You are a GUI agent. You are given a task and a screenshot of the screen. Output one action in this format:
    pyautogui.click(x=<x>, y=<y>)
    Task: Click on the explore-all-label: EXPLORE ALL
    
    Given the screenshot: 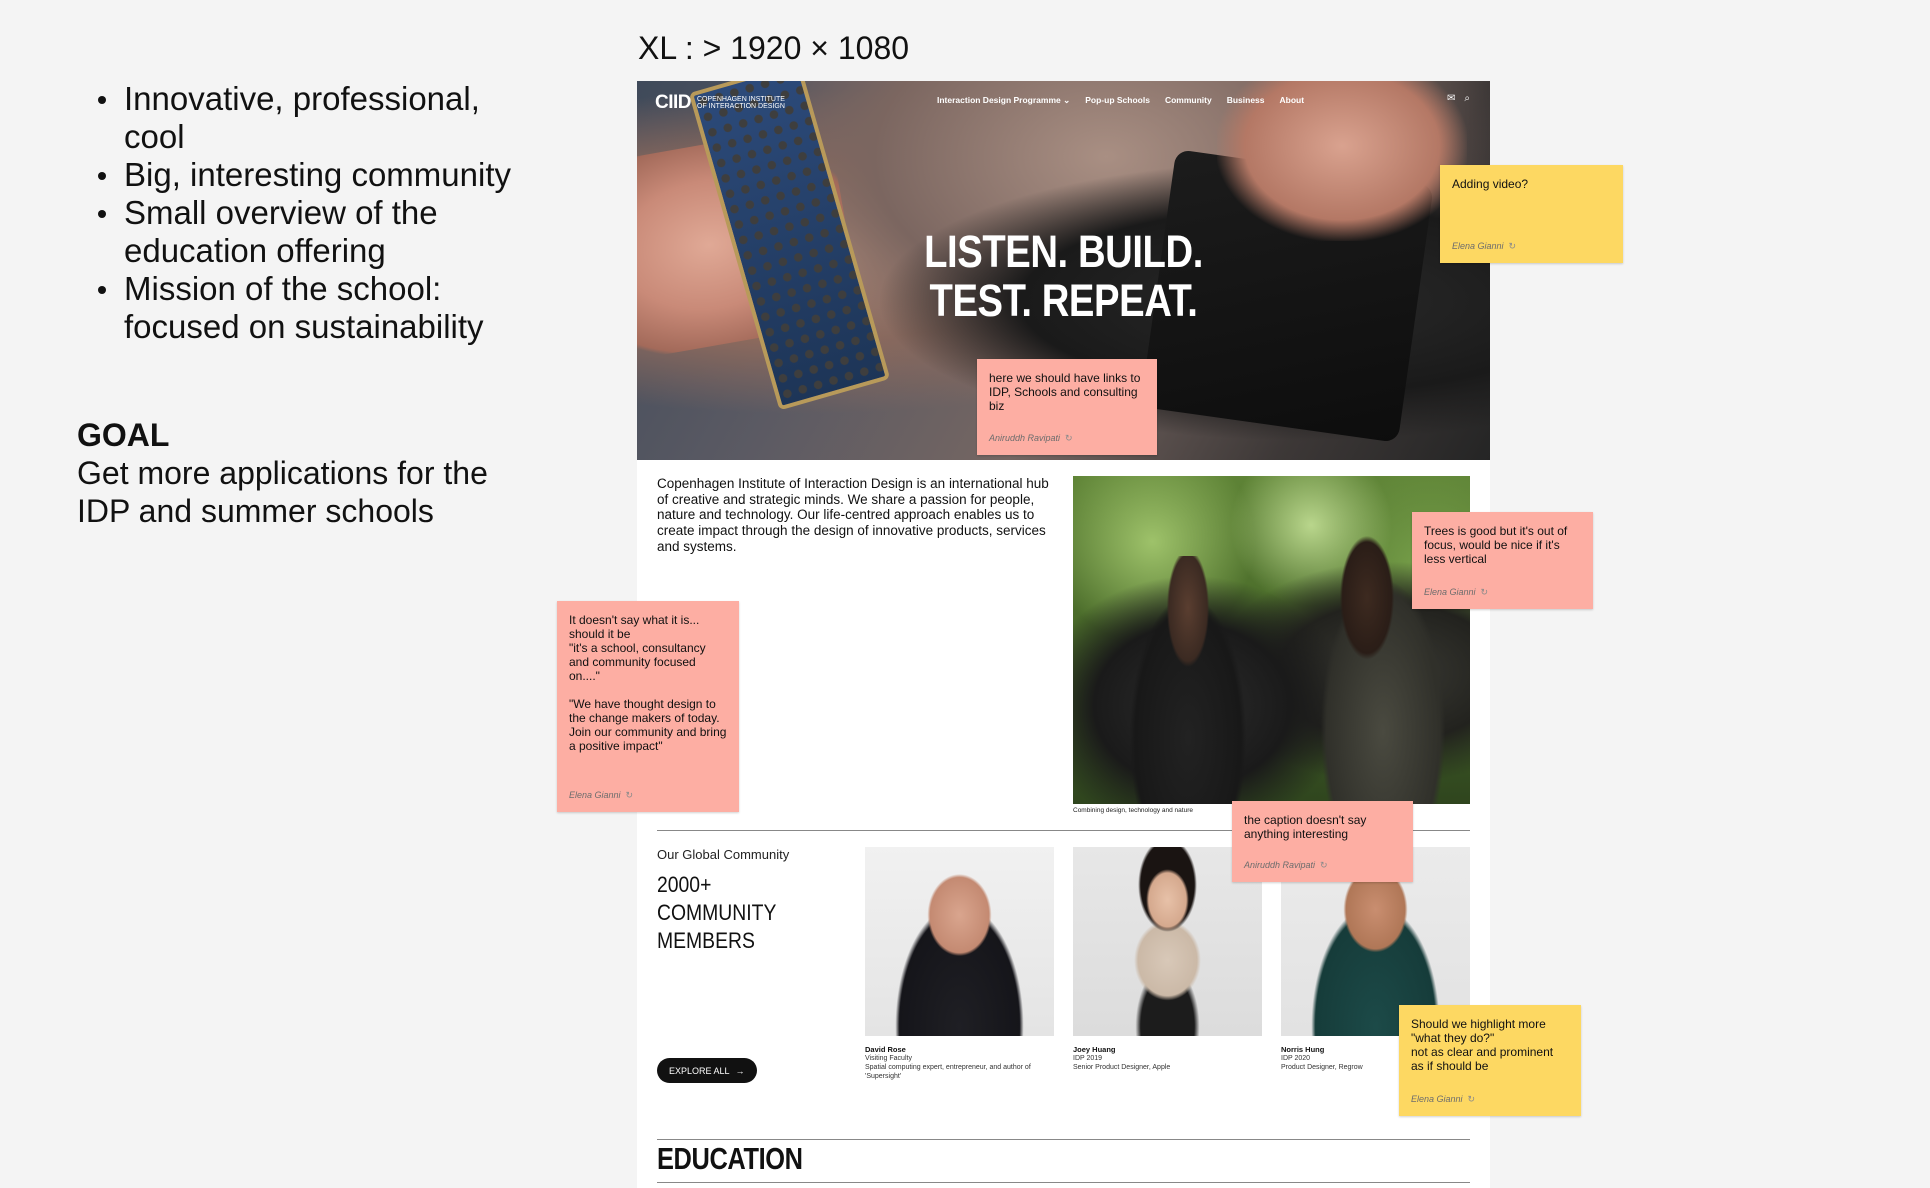 What is the action you would take?
    pyautogui.click(x=699, y=1070)
    